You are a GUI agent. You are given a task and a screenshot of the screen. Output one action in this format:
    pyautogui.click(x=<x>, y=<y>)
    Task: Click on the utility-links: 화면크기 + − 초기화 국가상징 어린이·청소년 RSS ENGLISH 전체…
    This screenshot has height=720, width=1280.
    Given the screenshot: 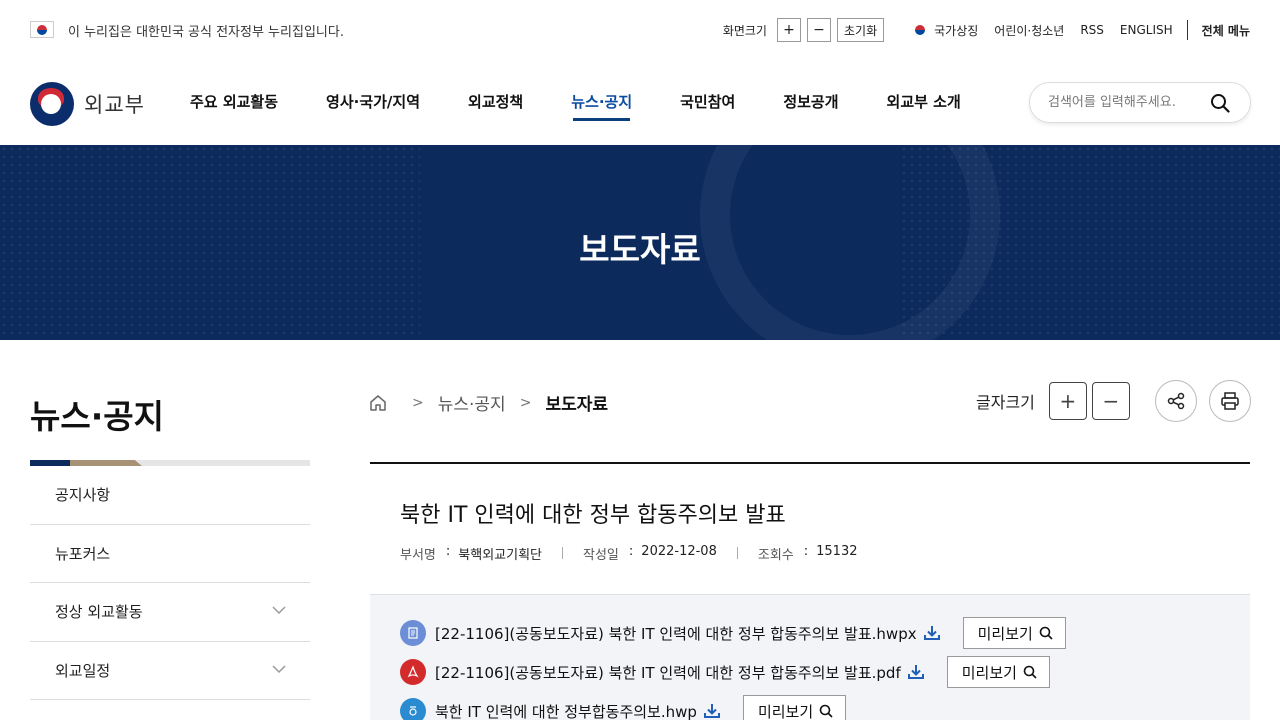 What is the action you would take?
    pyautogui.click(x=986, y=30)
    